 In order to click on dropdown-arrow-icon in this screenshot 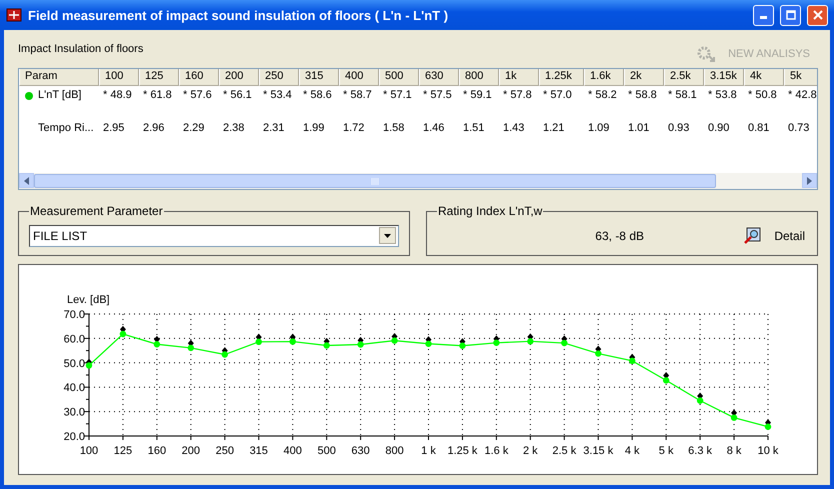, I will do `click(387, 236)`.